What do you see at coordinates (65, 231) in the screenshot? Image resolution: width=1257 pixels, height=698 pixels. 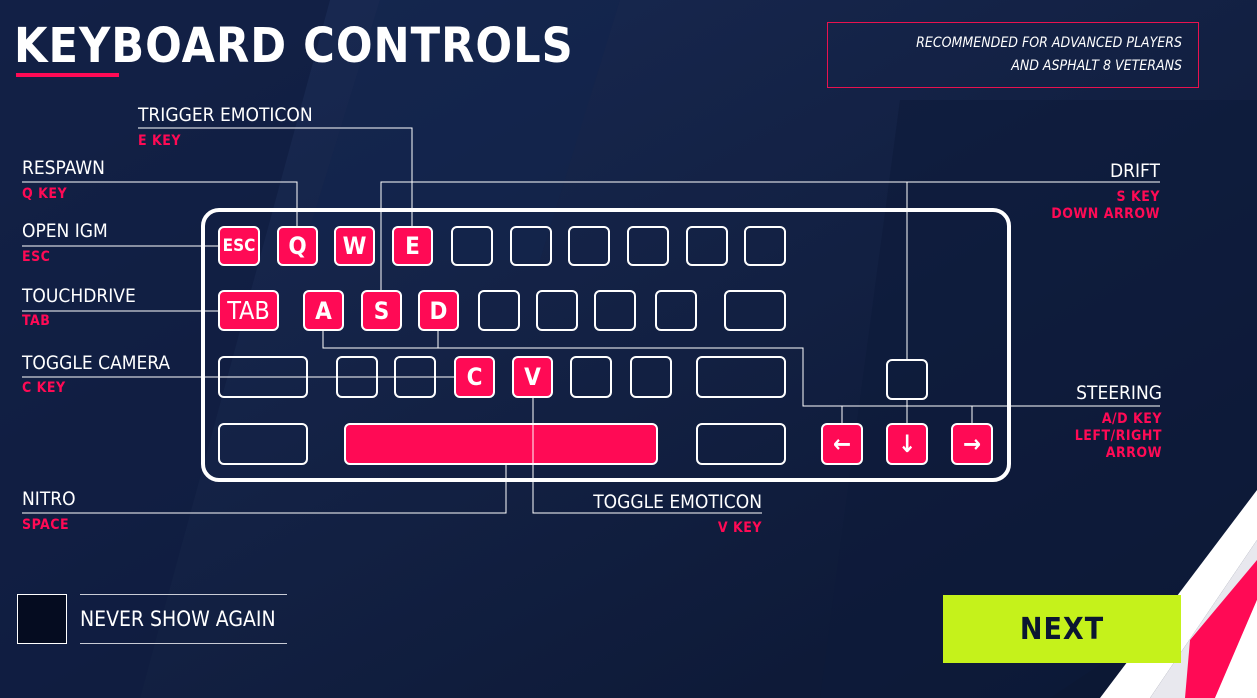 I see `label-open-igm: OPEN IGM` at bounding box center [65, 231].